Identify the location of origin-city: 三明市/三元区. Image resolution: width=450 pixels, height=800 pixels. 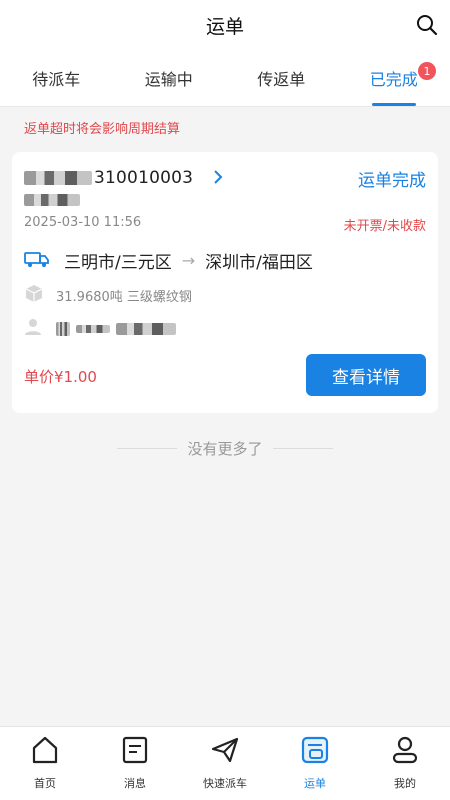
(118, 263).